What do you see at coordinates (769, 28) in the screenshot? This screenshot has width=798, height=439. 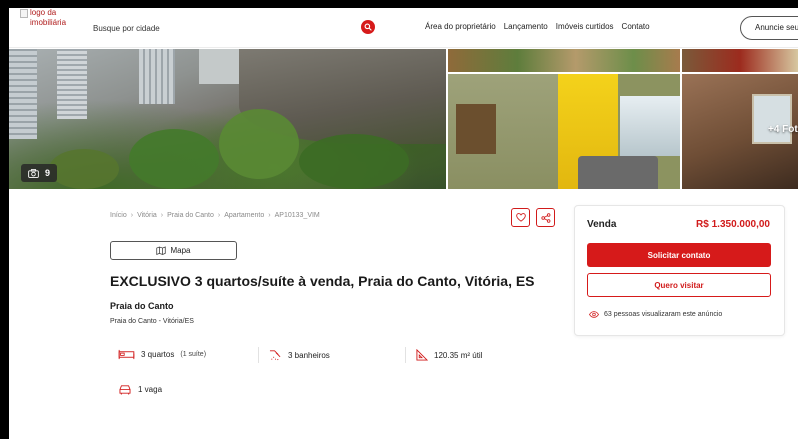 I see `advertise-button: Anuncie seu imóvel` at bounding box center [769, 28].